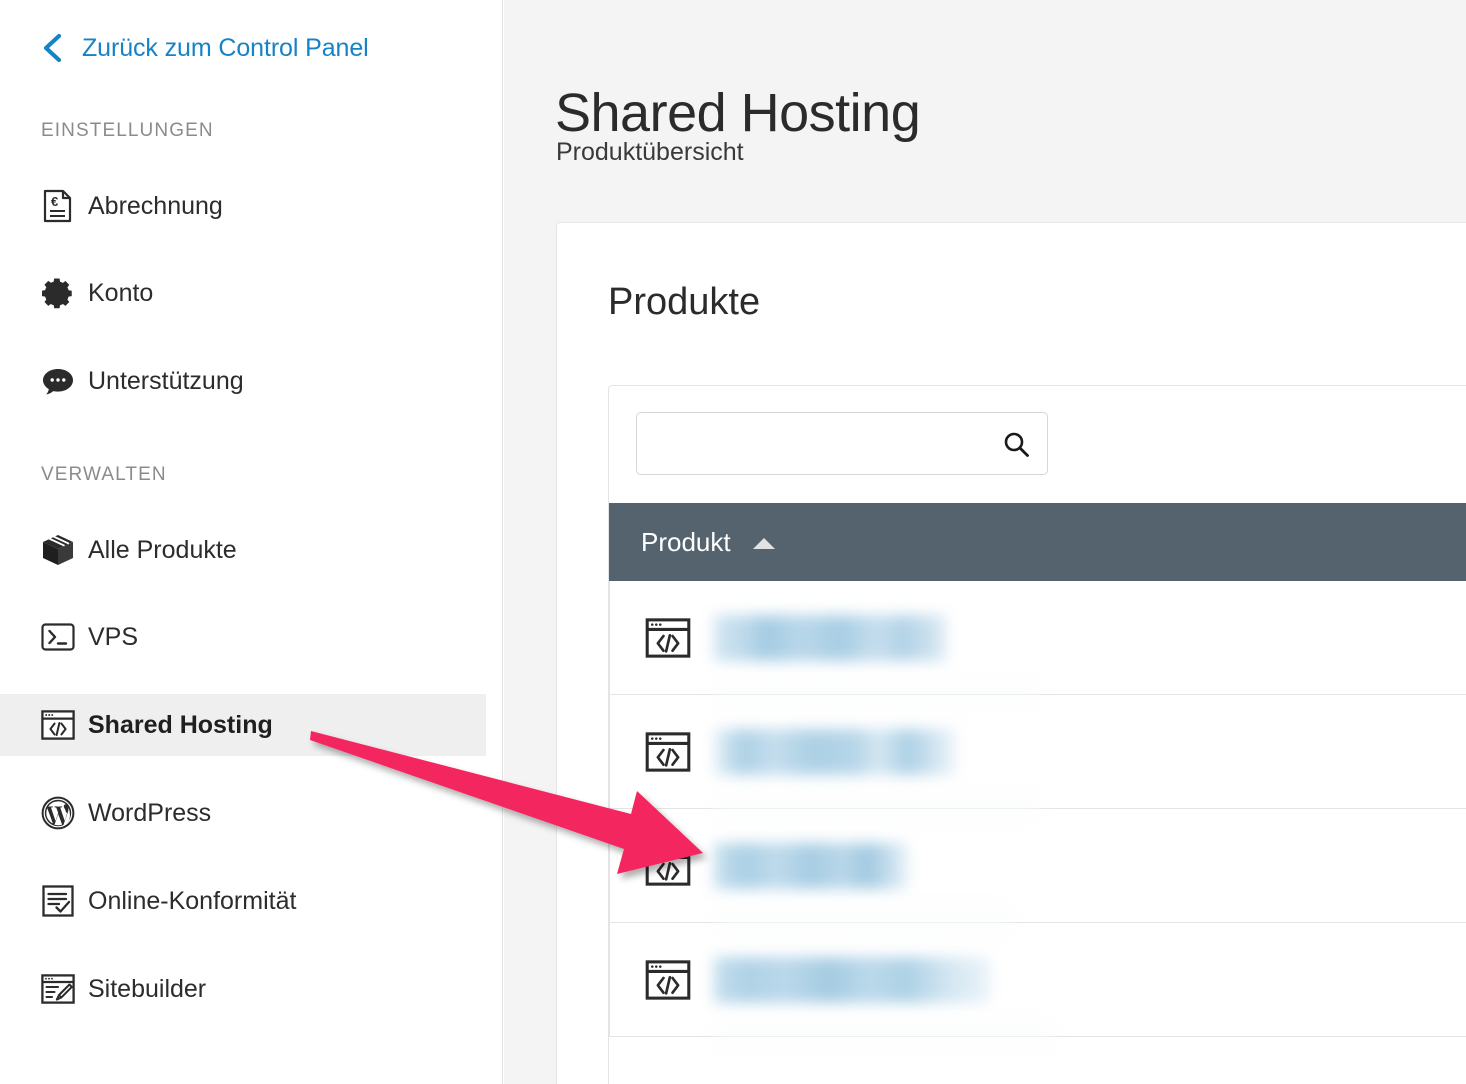  Describe the element at coordinates (243, 550) in the screenshot. I see `sidebar-item-alle-produkte: Alle Produkte` at that location.